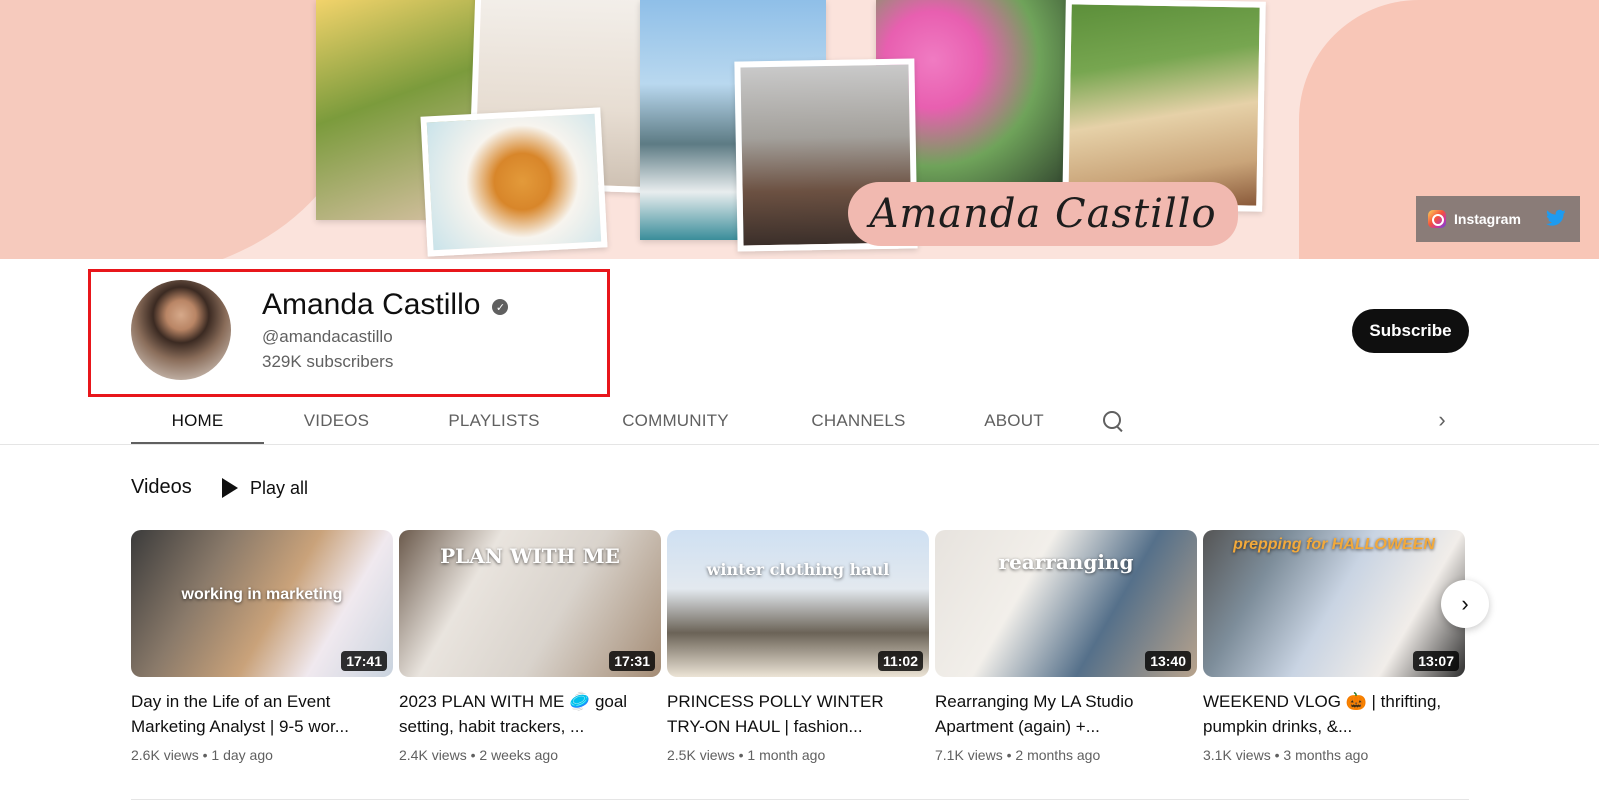 This screenshot has height=808, width=1599. I want to click on thumbnail-overlay-text: PLAN WITH ME, so click(530, 556).